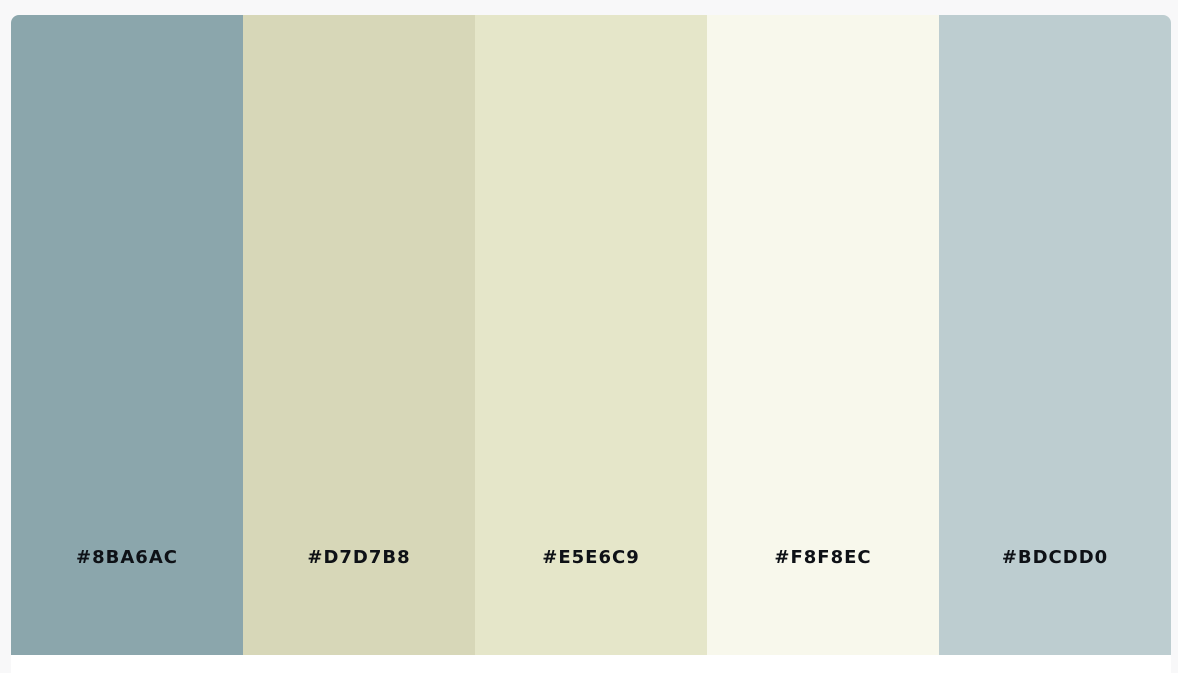  I want to click on hex-code-label: #8BA6AC, so click(127, 557).